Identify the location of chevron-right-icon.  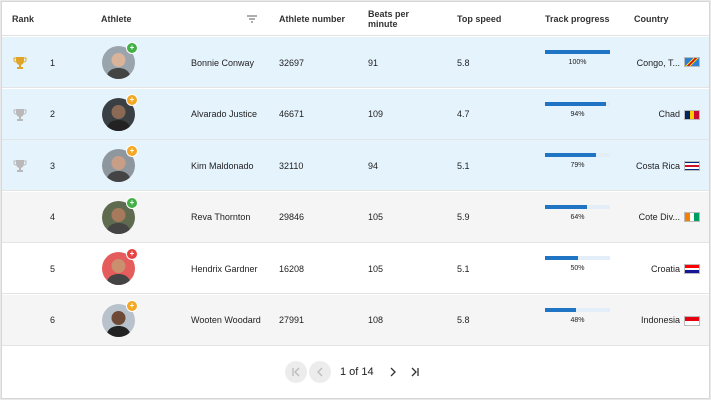
(393, 372).